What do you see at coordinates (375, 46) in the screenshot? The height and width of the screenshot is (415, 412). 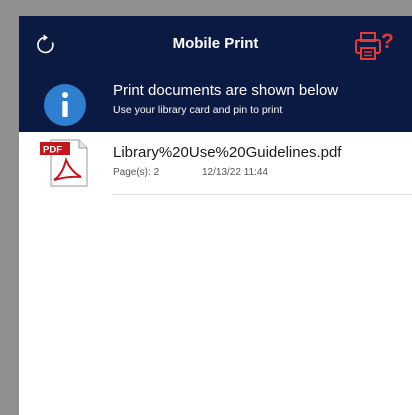 I see `printer-help-icon: ?` at bounding box center [375, 46].